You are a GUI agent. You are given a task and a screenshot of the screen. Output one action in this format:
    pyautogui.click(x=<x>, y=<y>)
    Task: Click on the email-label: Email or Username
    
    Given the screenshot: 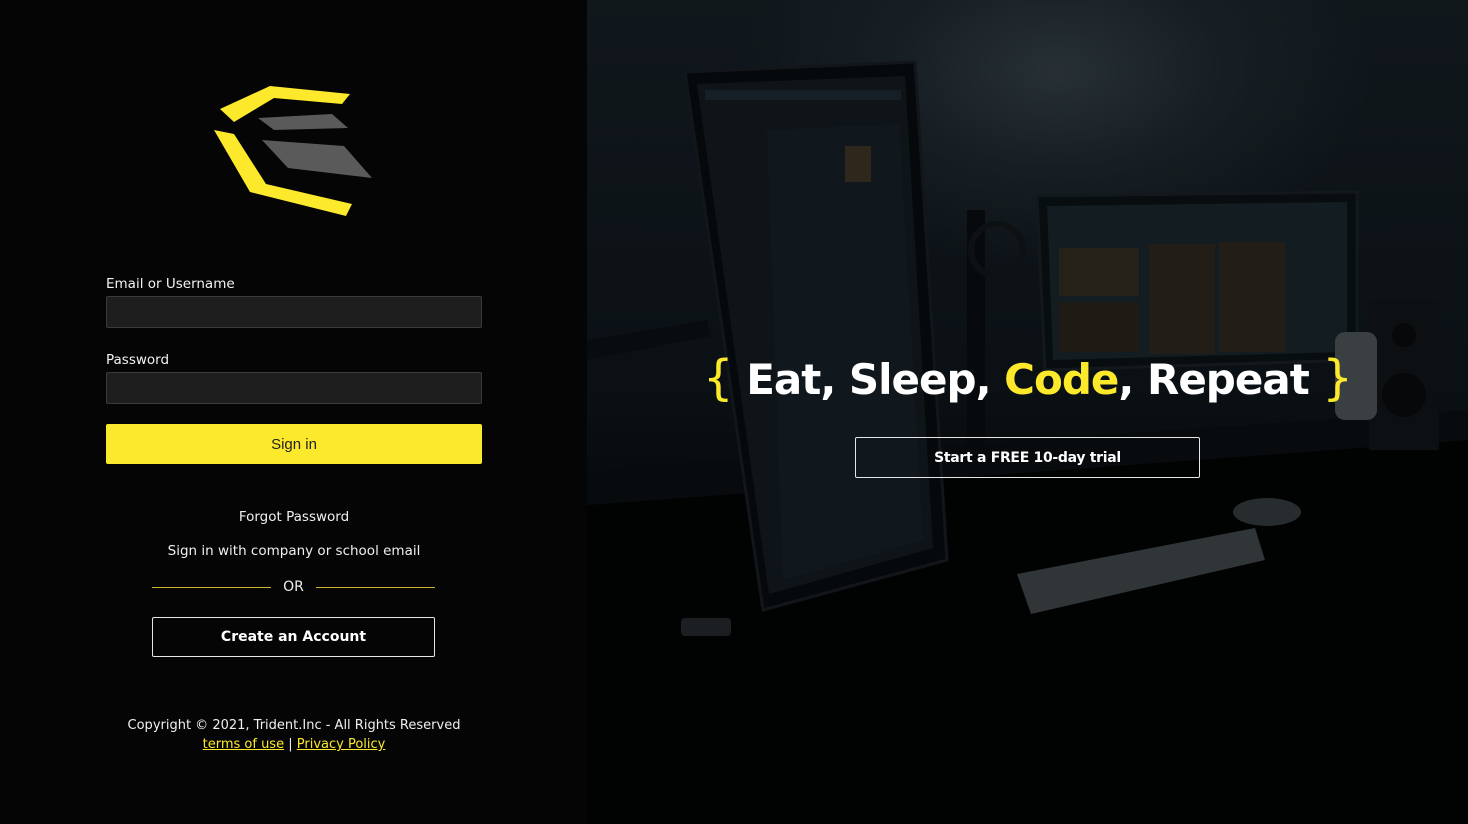 What is the action you would take?
    pyautogui.click(x=170, y=284)
    